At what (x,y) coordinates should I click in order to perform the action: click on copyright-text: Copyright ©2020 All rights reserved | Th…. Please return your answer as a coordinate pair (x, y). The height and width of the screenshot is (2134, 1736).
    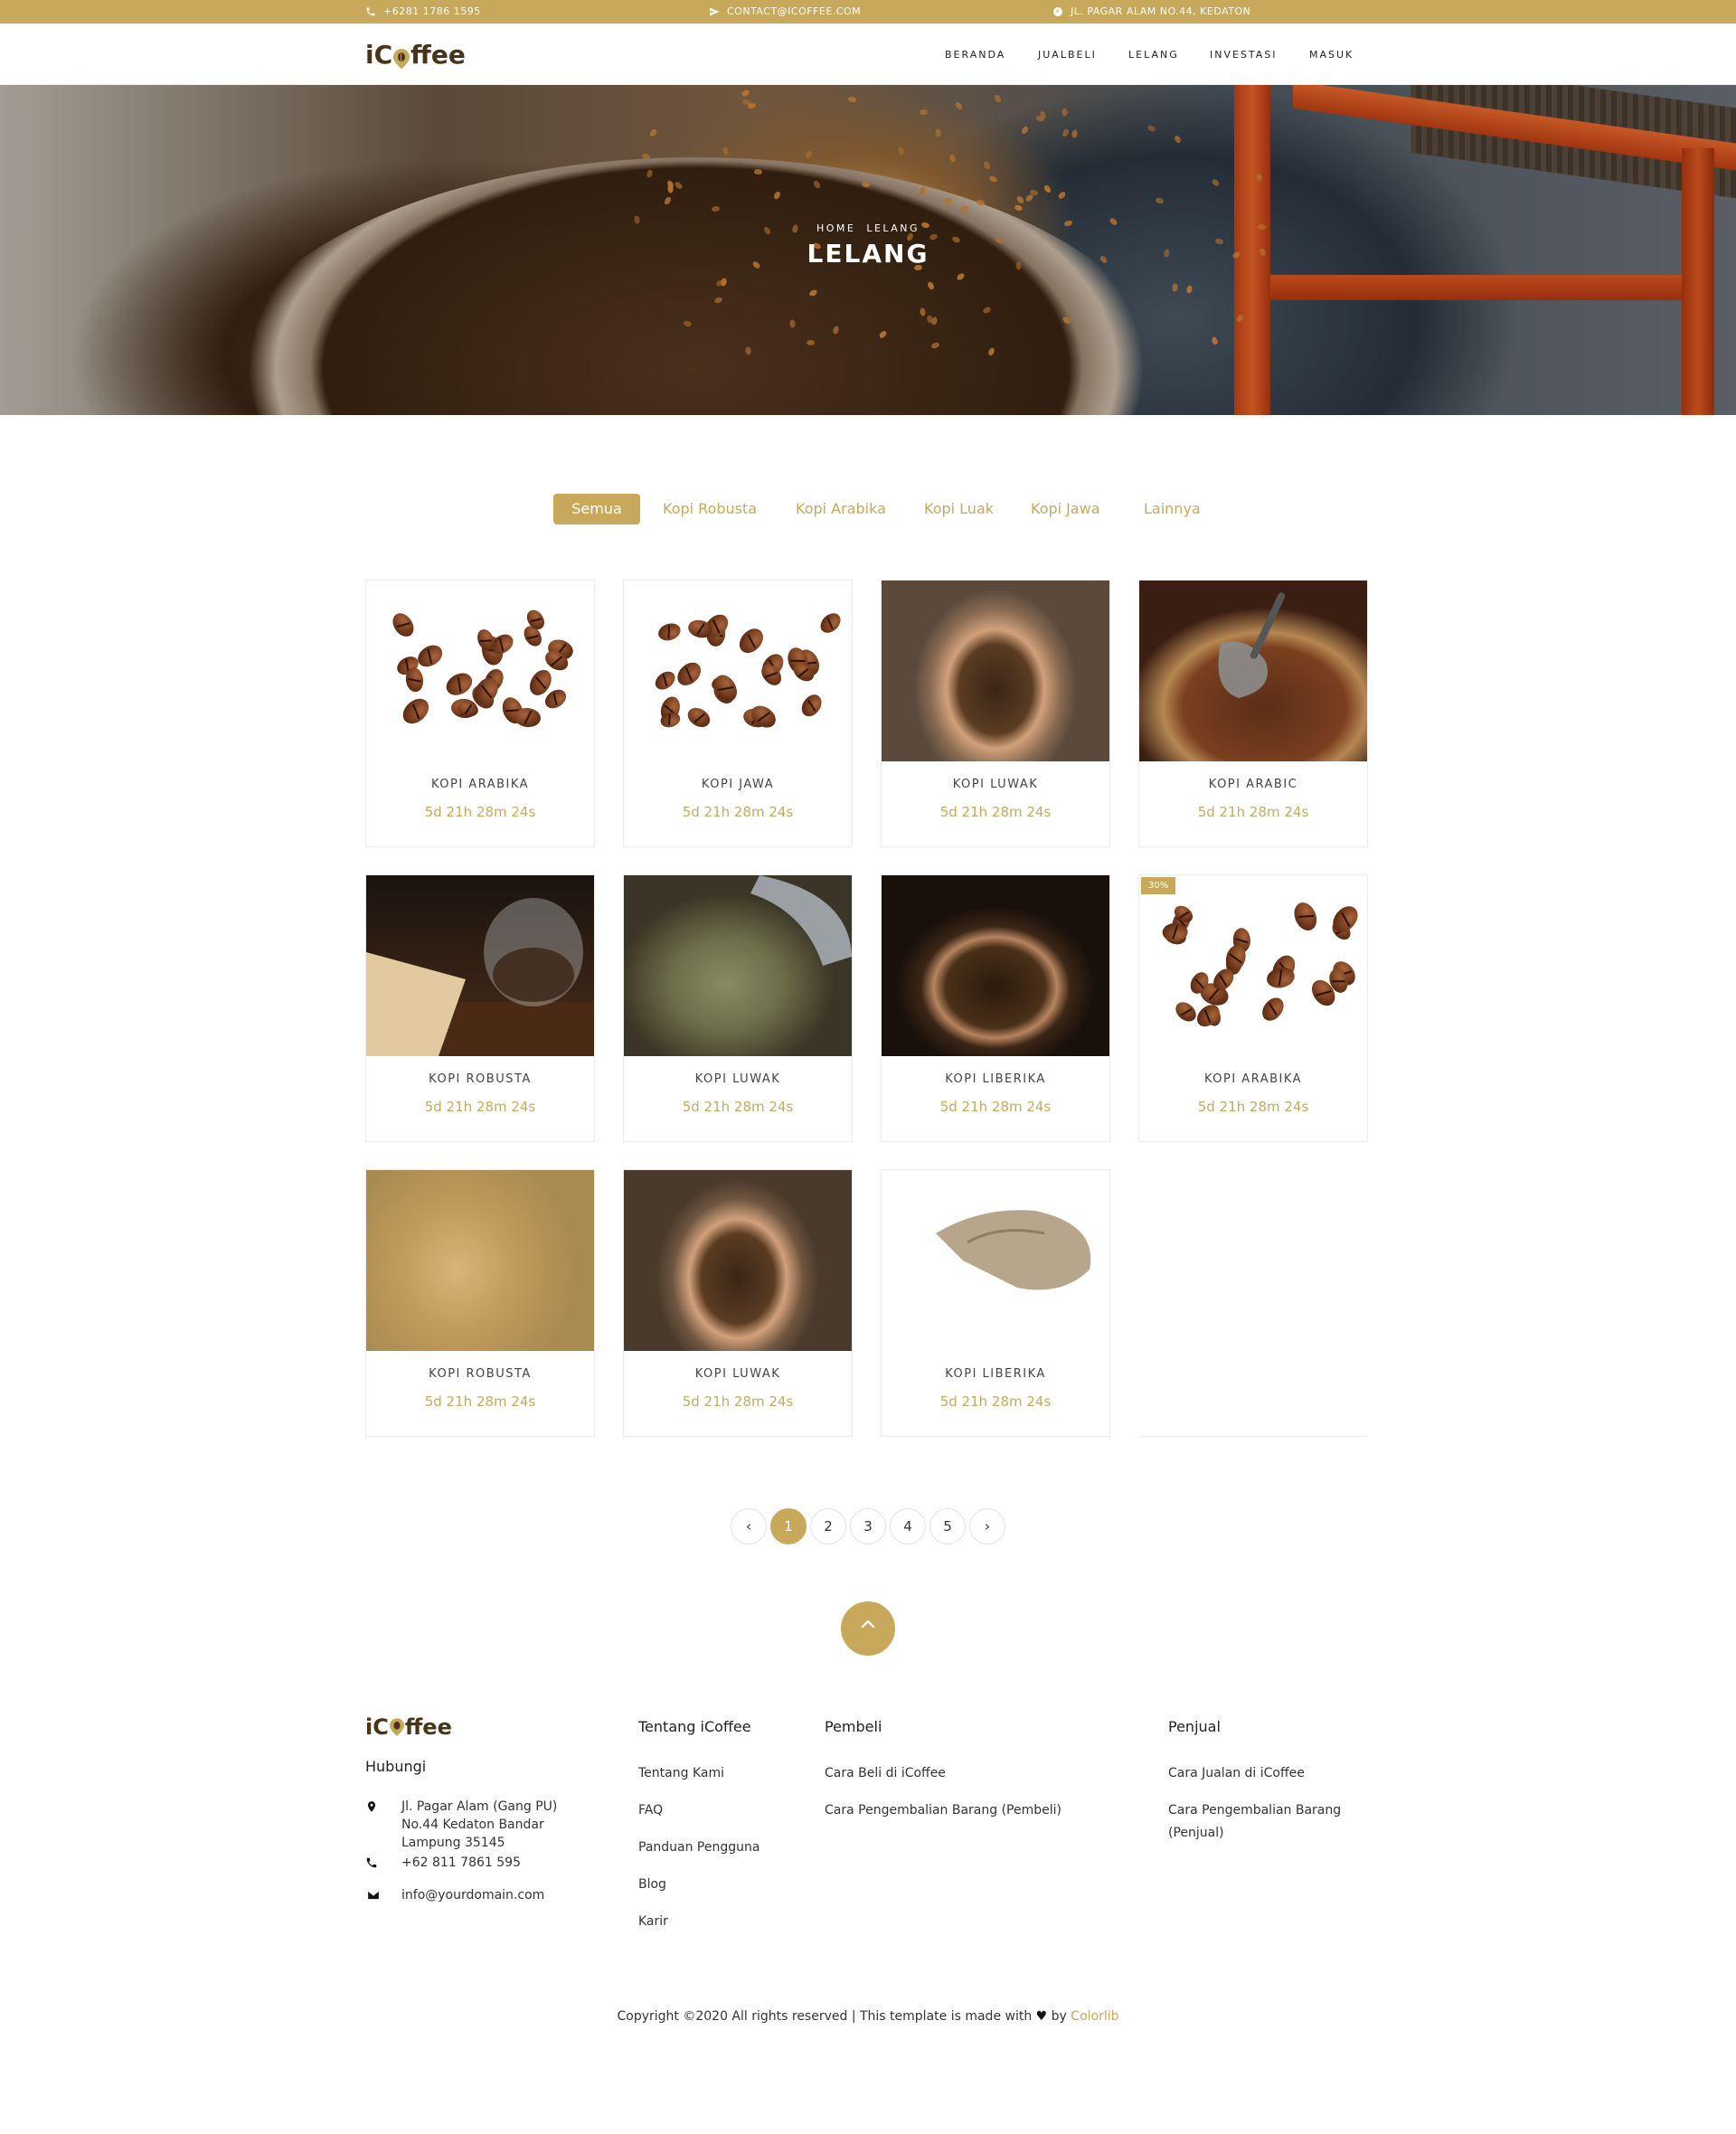
    Looking at the image, I should click on (825, 2016).